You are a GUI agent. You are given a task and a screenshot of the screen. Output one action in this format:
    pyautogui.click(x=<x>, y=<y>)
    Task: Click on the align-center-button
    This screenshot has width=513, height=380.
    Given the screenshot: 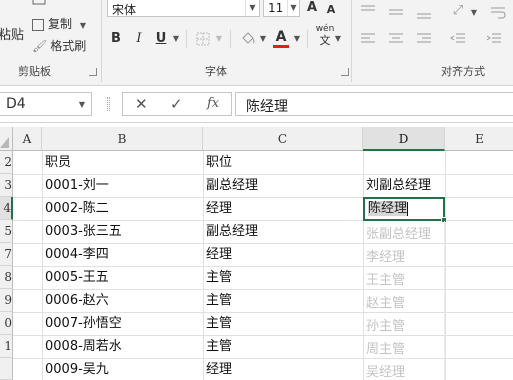 What is the action you would take?
    pyautogui.click(x=396, y=39)
    